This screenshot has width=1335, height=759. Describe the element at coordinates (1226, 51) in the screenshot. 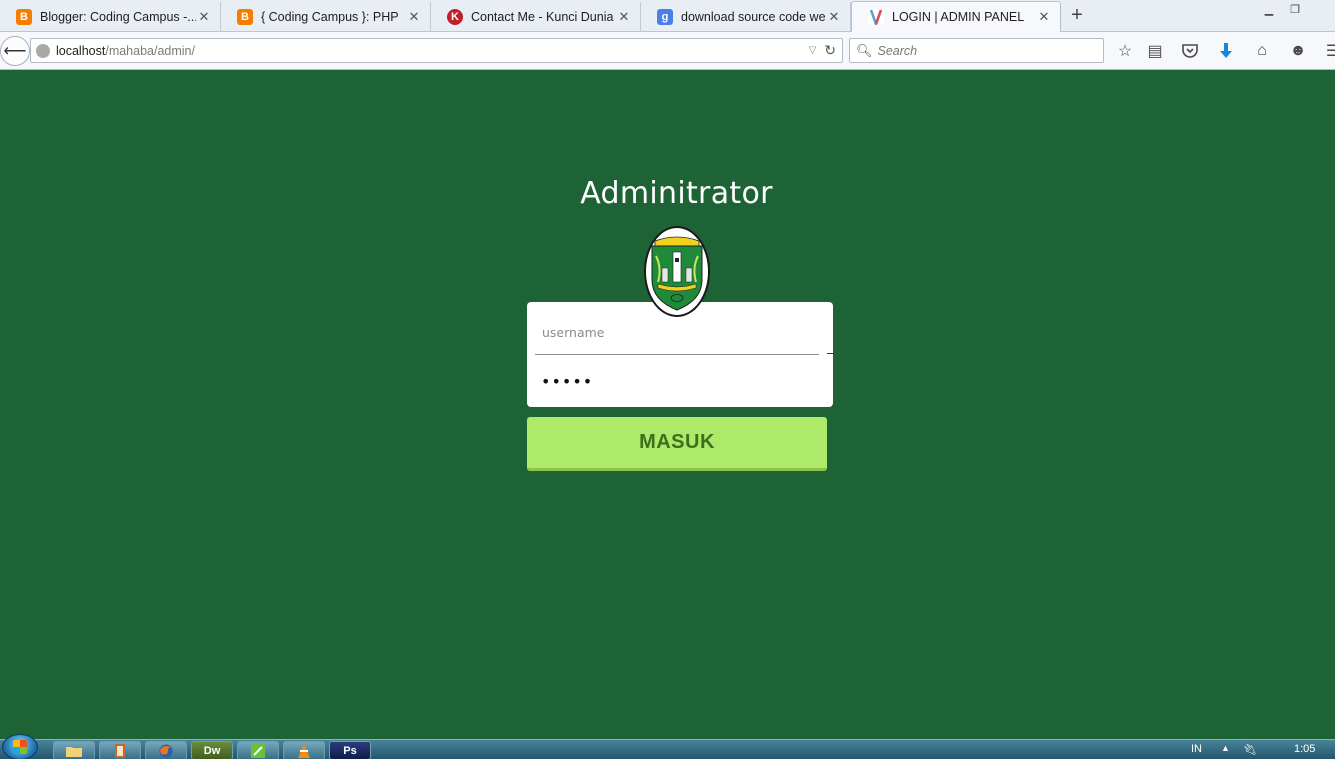

I see `download-arrow-icon` at that location.